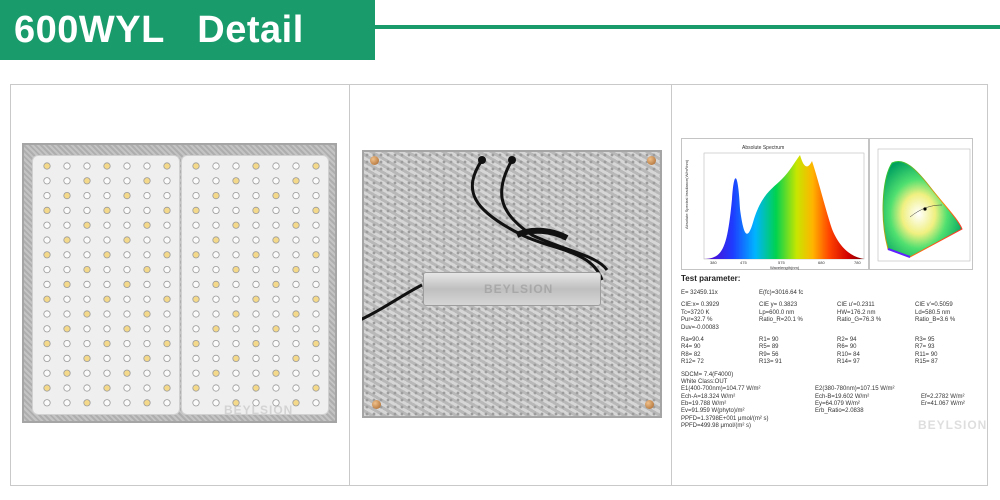 This screenshot has height=500, width=1000. Describe the element at coordinates (953, 425) in the screenshot. I see `watermark: BEYLSION` at that location.